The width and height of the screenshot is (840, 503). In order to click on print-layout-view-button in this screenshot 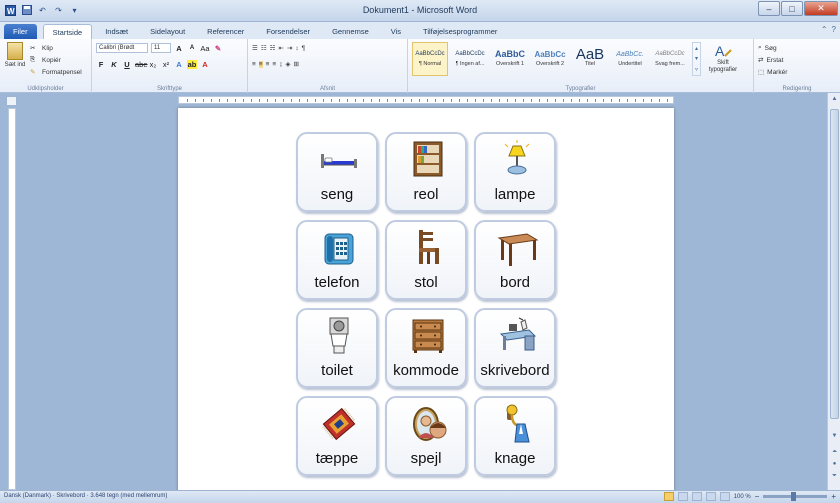, I will do `click(668, 496)`.